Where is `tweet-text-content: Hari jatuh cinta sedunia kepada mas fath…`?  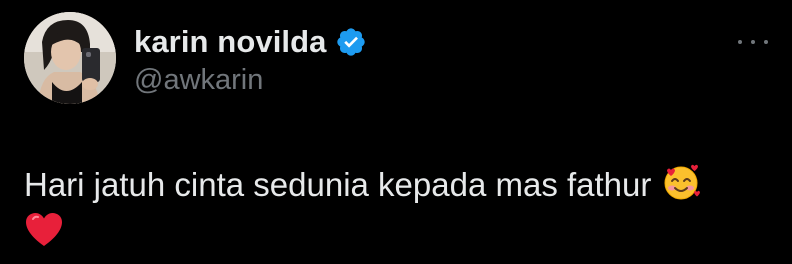 tweet-text-content: Hari jatuh cinta sedunia kepada mas fath… is located at coordinates (338, 184).